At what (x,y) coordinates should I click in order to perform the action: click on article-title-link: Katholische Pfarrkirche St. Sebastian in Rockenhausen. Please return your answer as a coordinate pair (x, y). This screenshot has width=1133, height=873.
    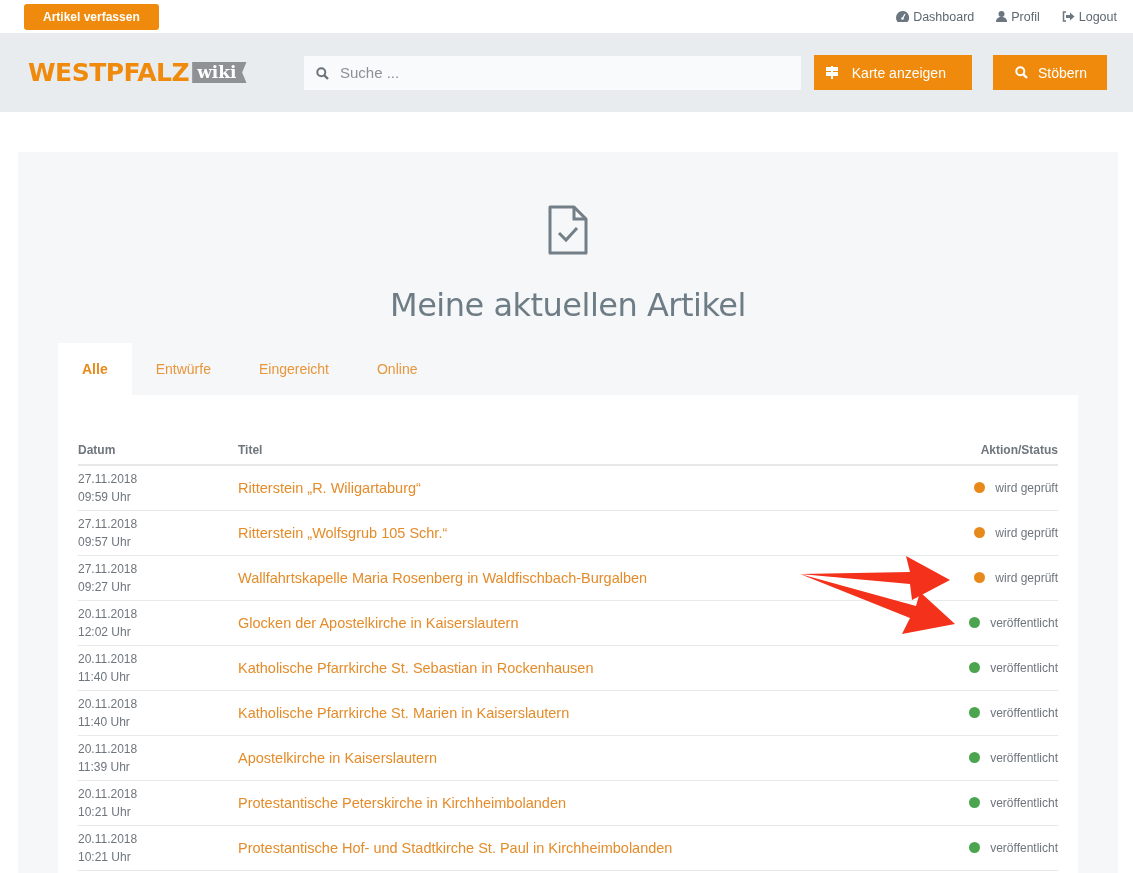
    Looking at the image, I should click on (416, 668).